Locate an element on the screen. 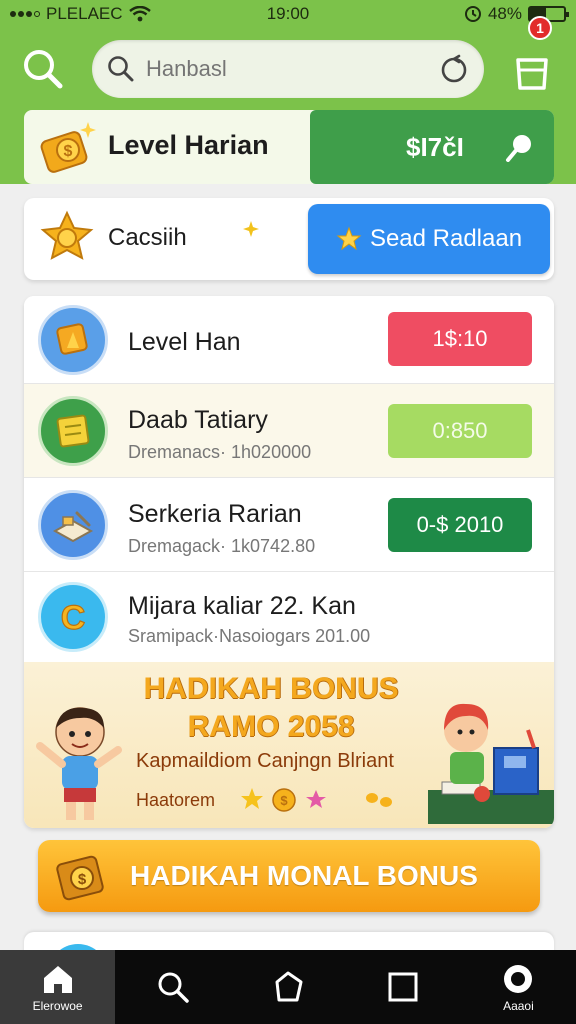  cash-card-title: Cacsiih is located at coordinates (147, 237).